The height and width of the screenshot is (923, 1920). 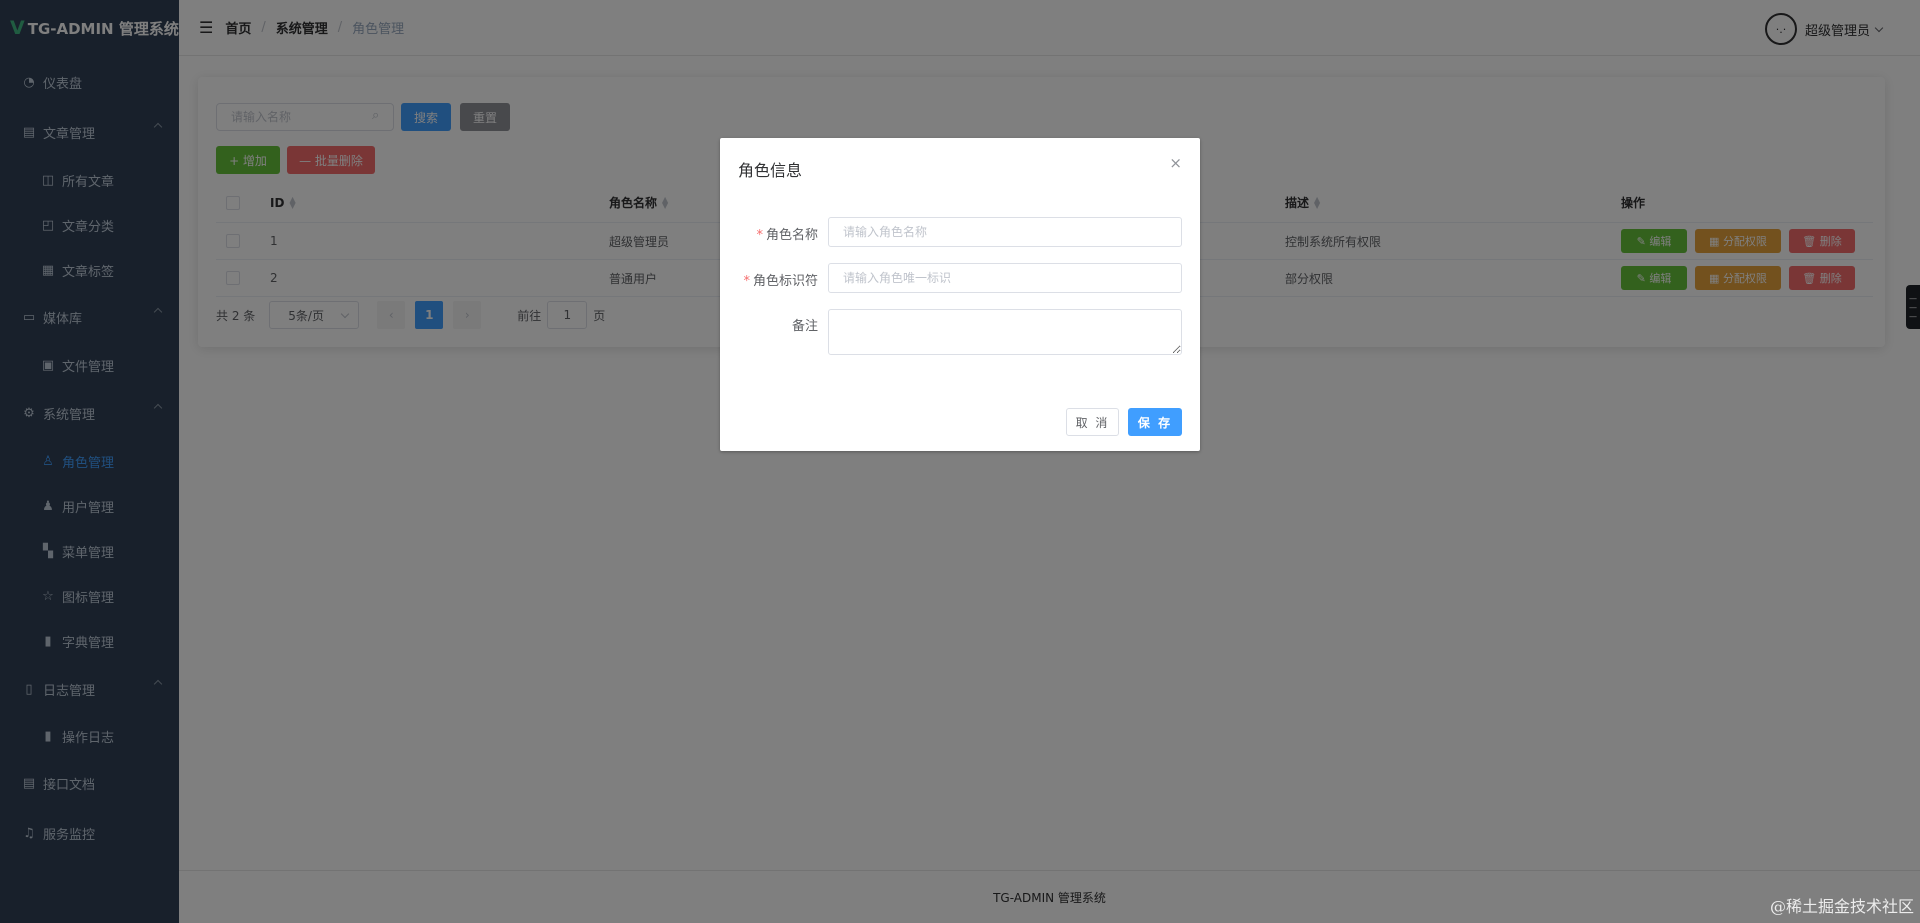 What do you see at coordinates (770, 170) in the screenshot?
I see `dialog-title: 角色信息` at bounding box center [770, 170].